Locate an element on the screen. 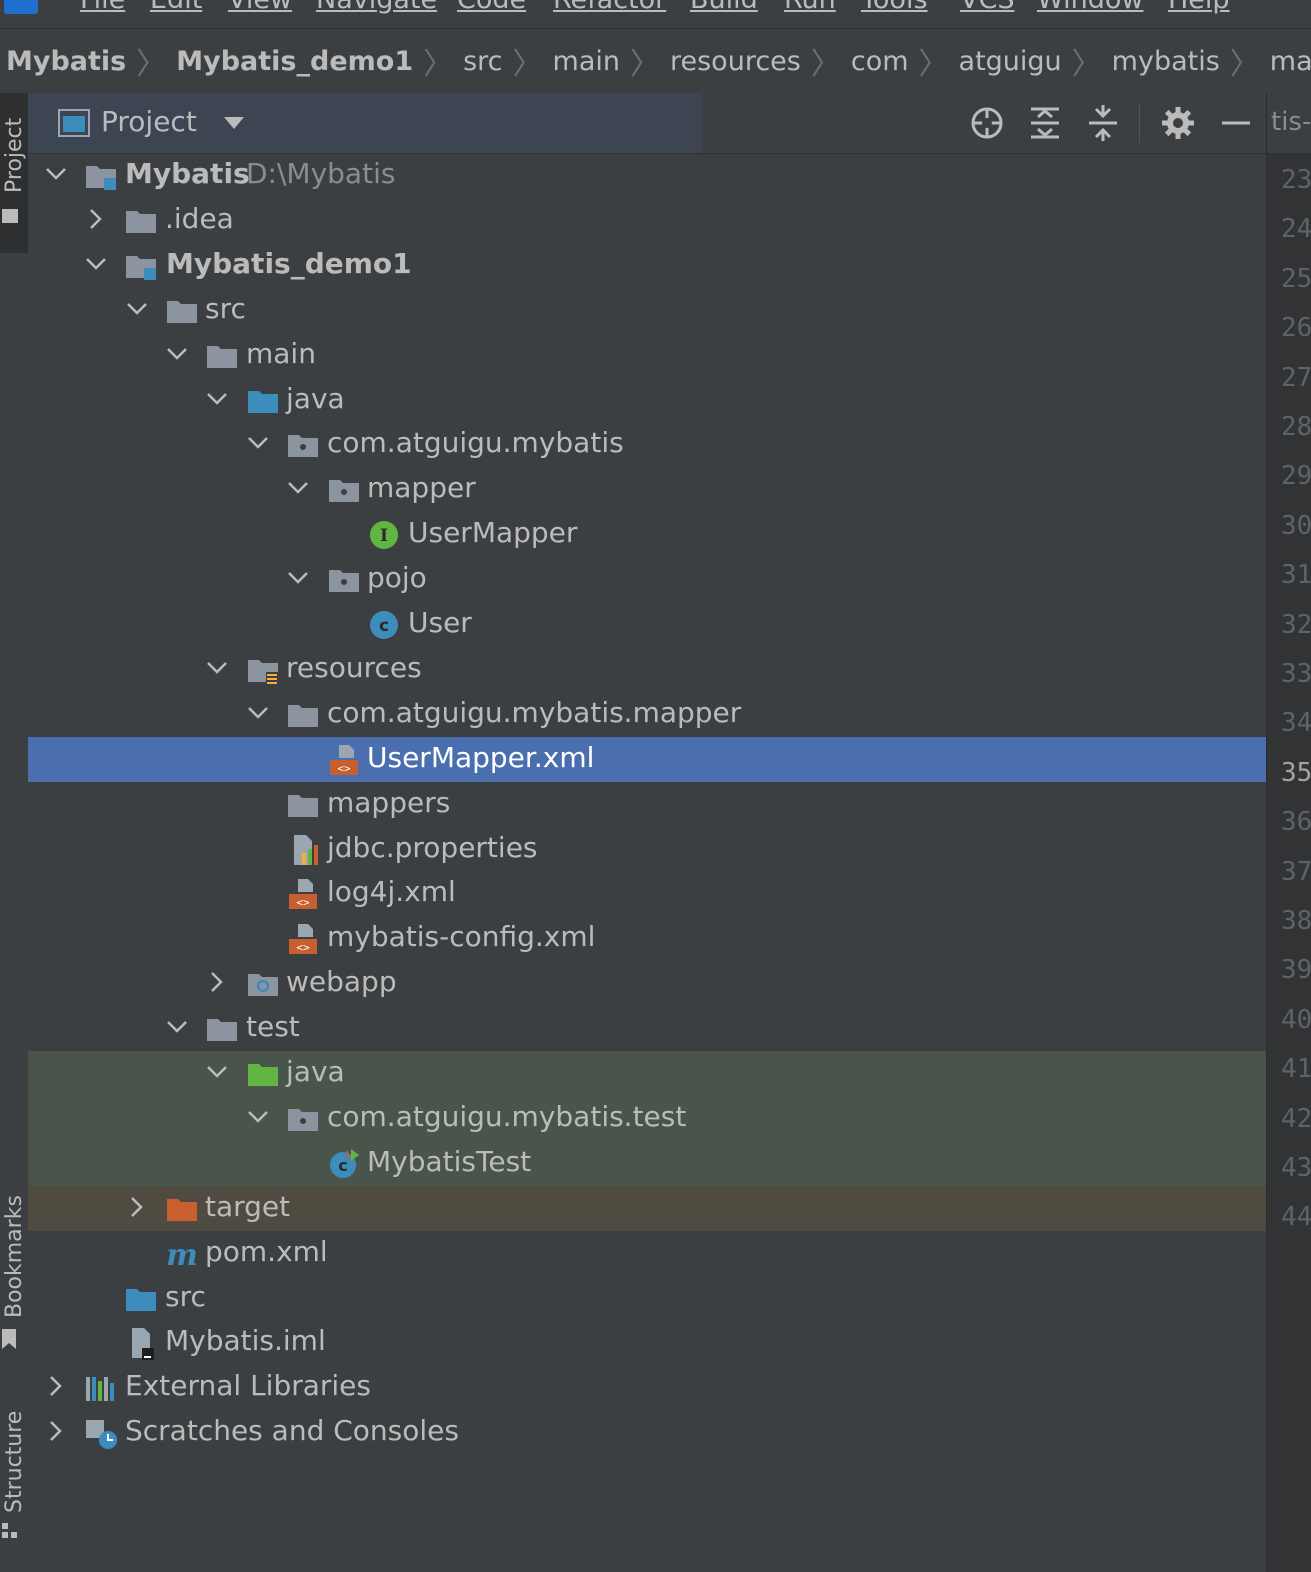 The height and width of the screenshot is (1572, 1311). tree-node: c MybatisTest is located at coordinates (647, 1163).